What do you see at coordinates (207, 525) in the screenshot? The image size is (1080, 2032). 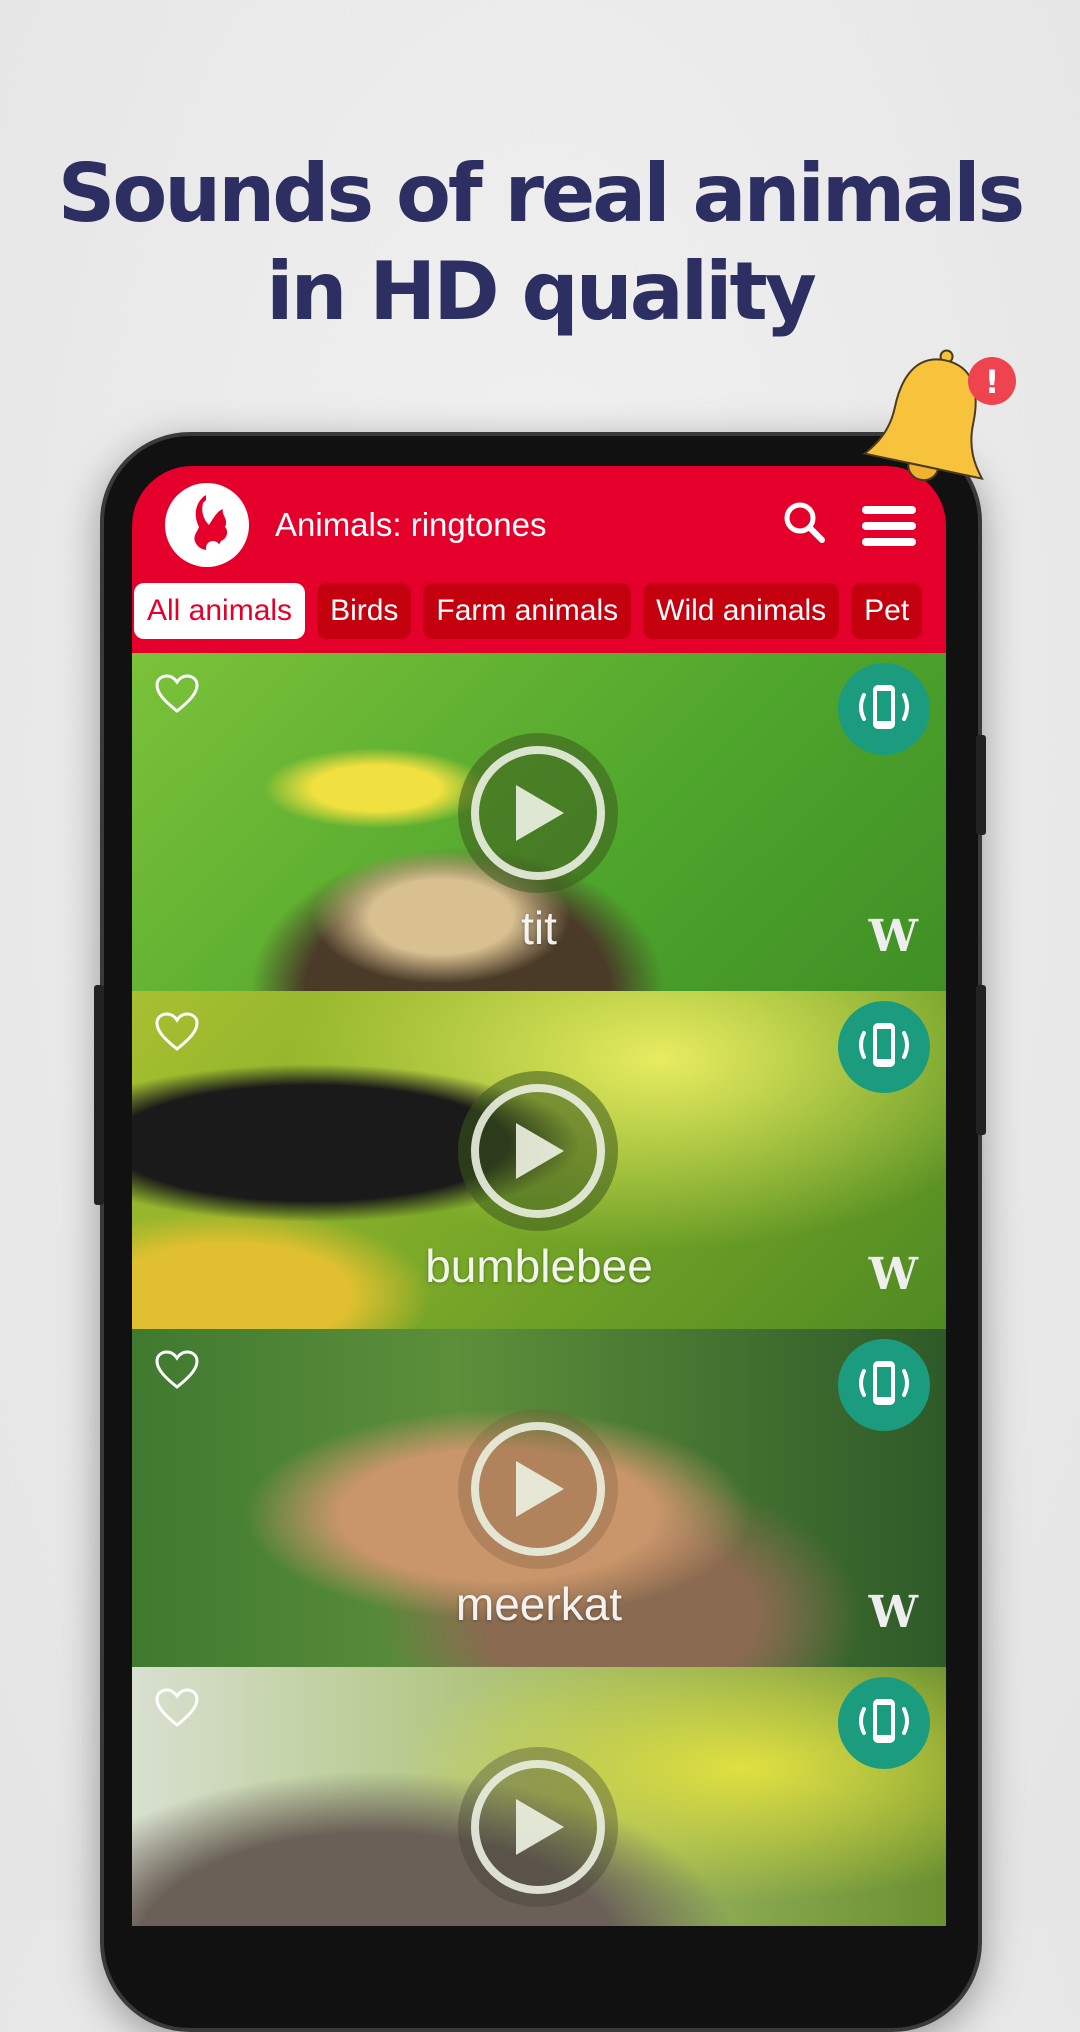 I see `rooster-logo-icon` at bounding box center [207, 525].